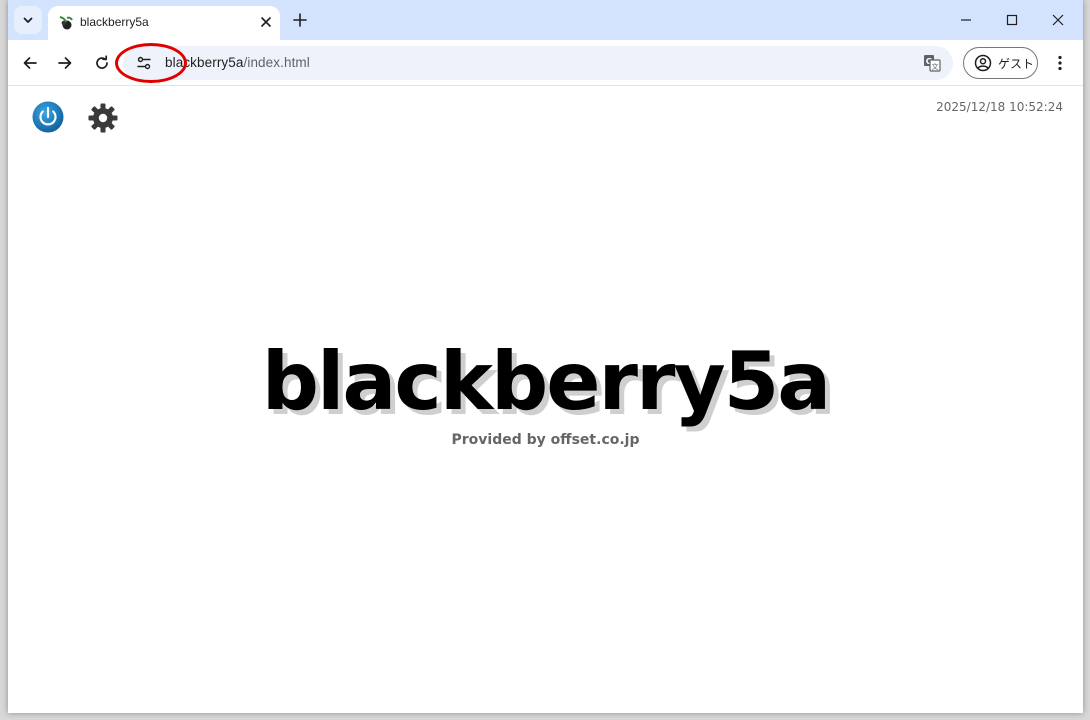  I want to click on tune-icon, so click(144, 63).